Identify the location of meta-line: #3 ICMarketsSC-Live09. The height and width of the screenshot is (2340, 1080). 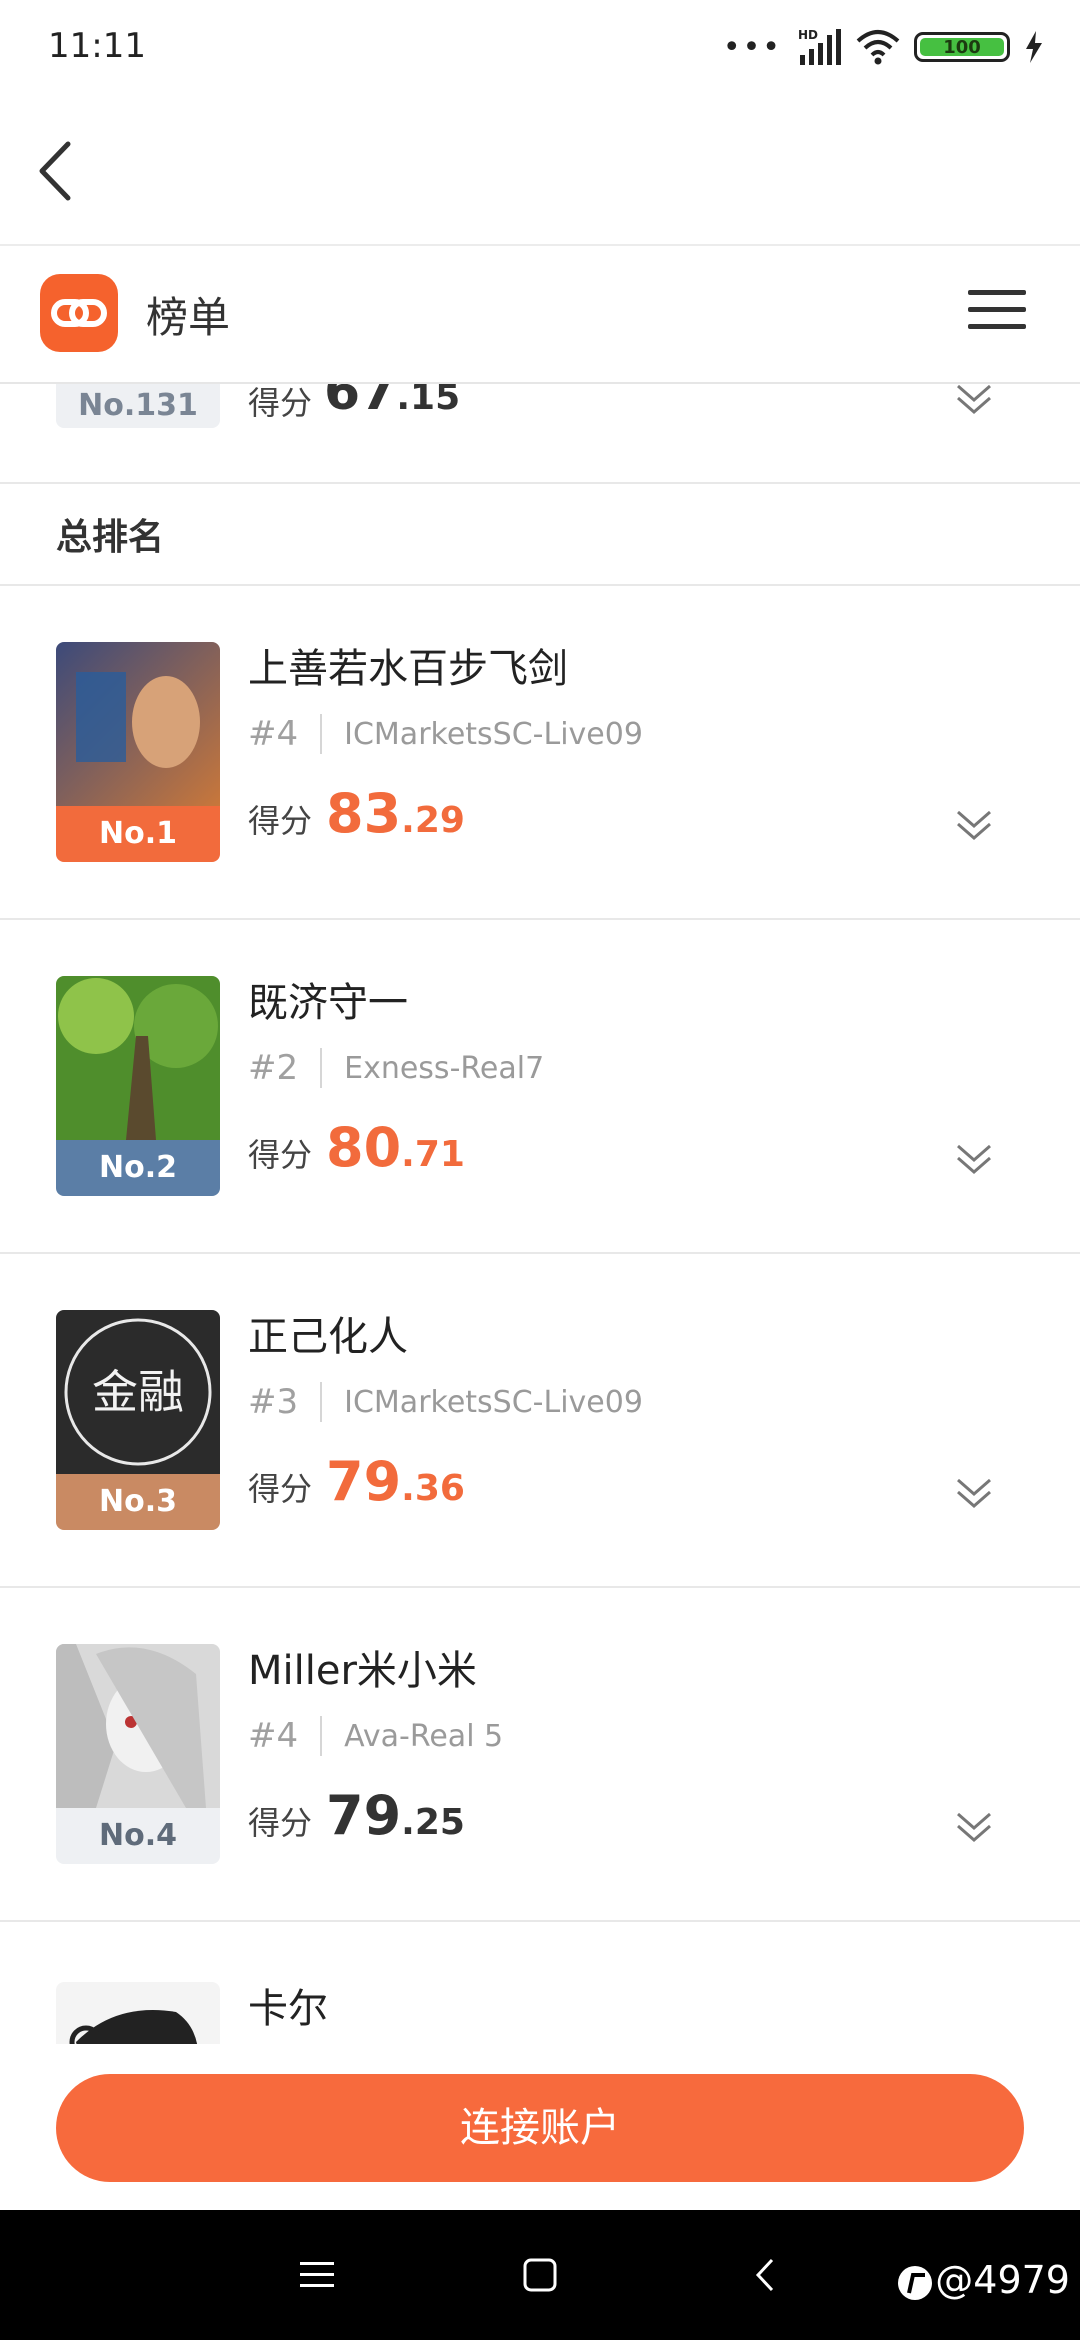
(445, 1402).